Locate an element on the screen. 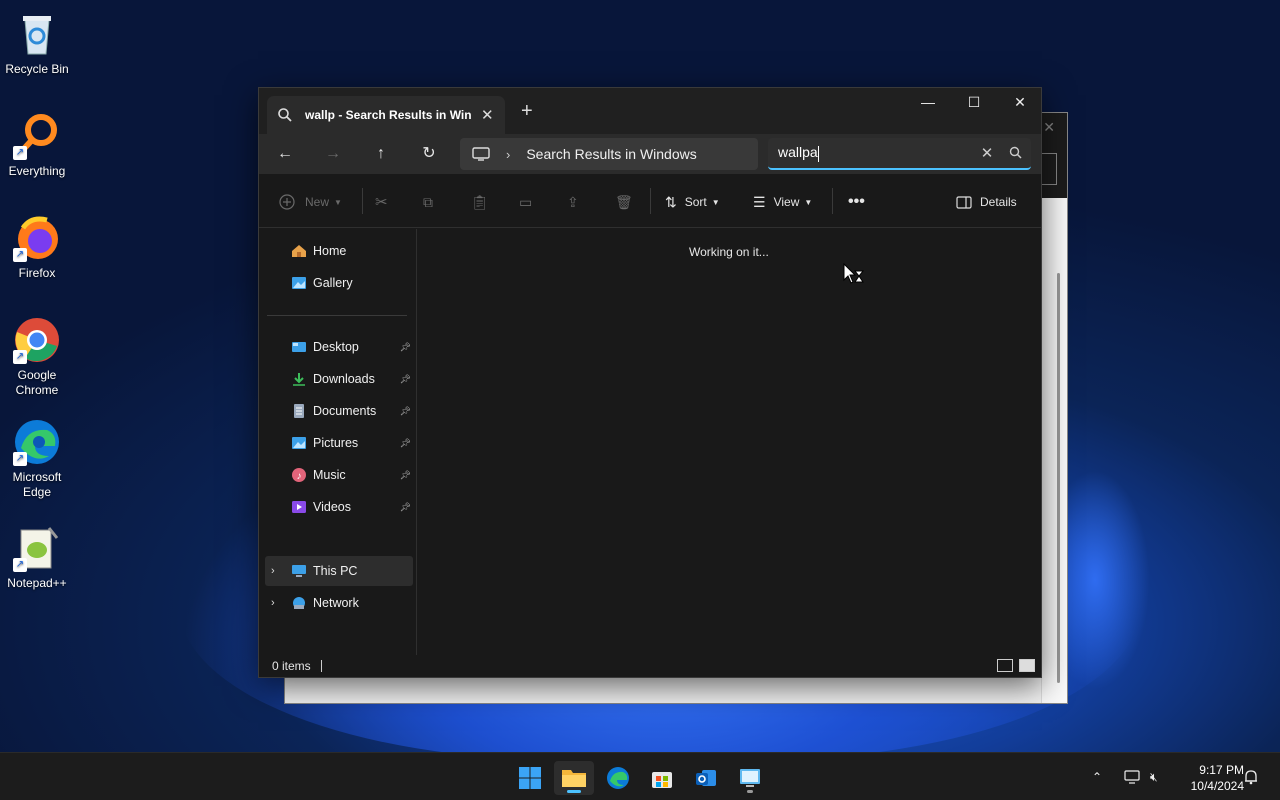  up-button: ↑ is located at coordinates (381, 154).